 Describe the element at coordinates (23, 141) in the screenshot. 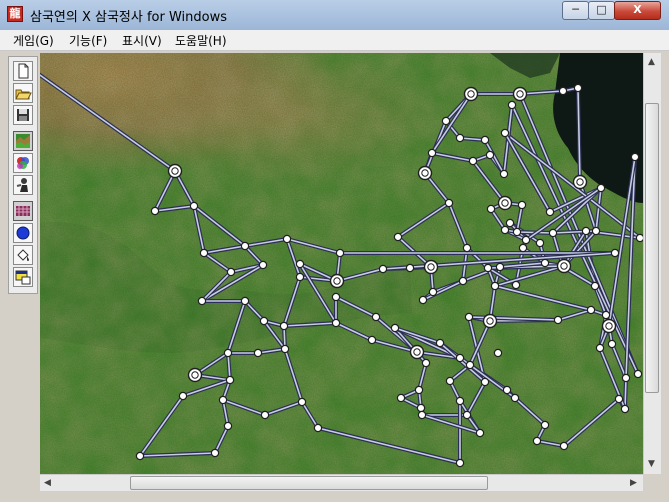

I see `terrain-view-button` at that location.